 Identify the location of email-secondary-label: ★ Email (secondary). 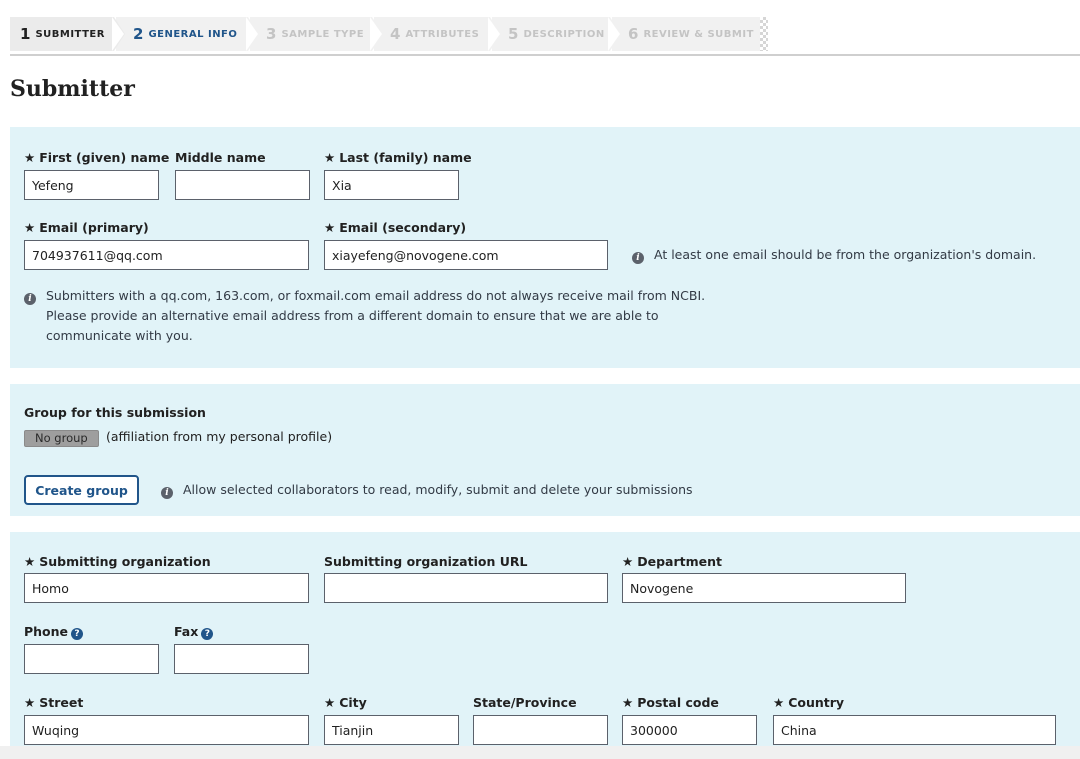
(395, 227).